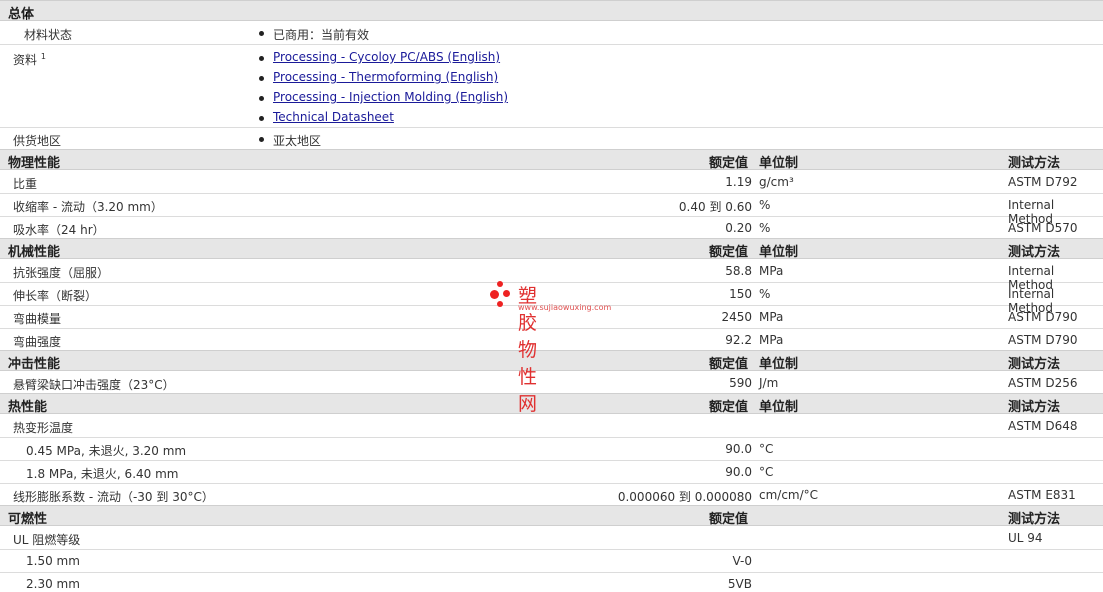 Image resolution: width=1103 pixels, height=592 pixels. I want to click on property-row: 抗张强度（屈服） 58.8 MPa Internal Method, so click(551, 276).